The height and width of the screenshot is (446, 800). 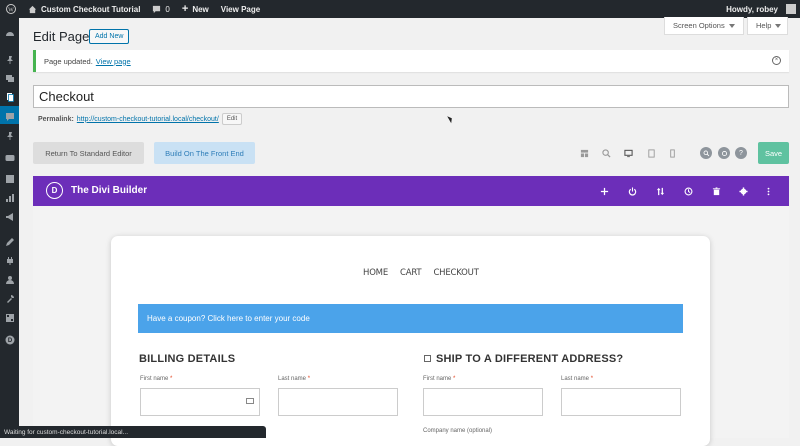 What do you see at coordinates (185, 9) in the screenshot?
I see `plus-icon: +` at bounding box center [185, 9].